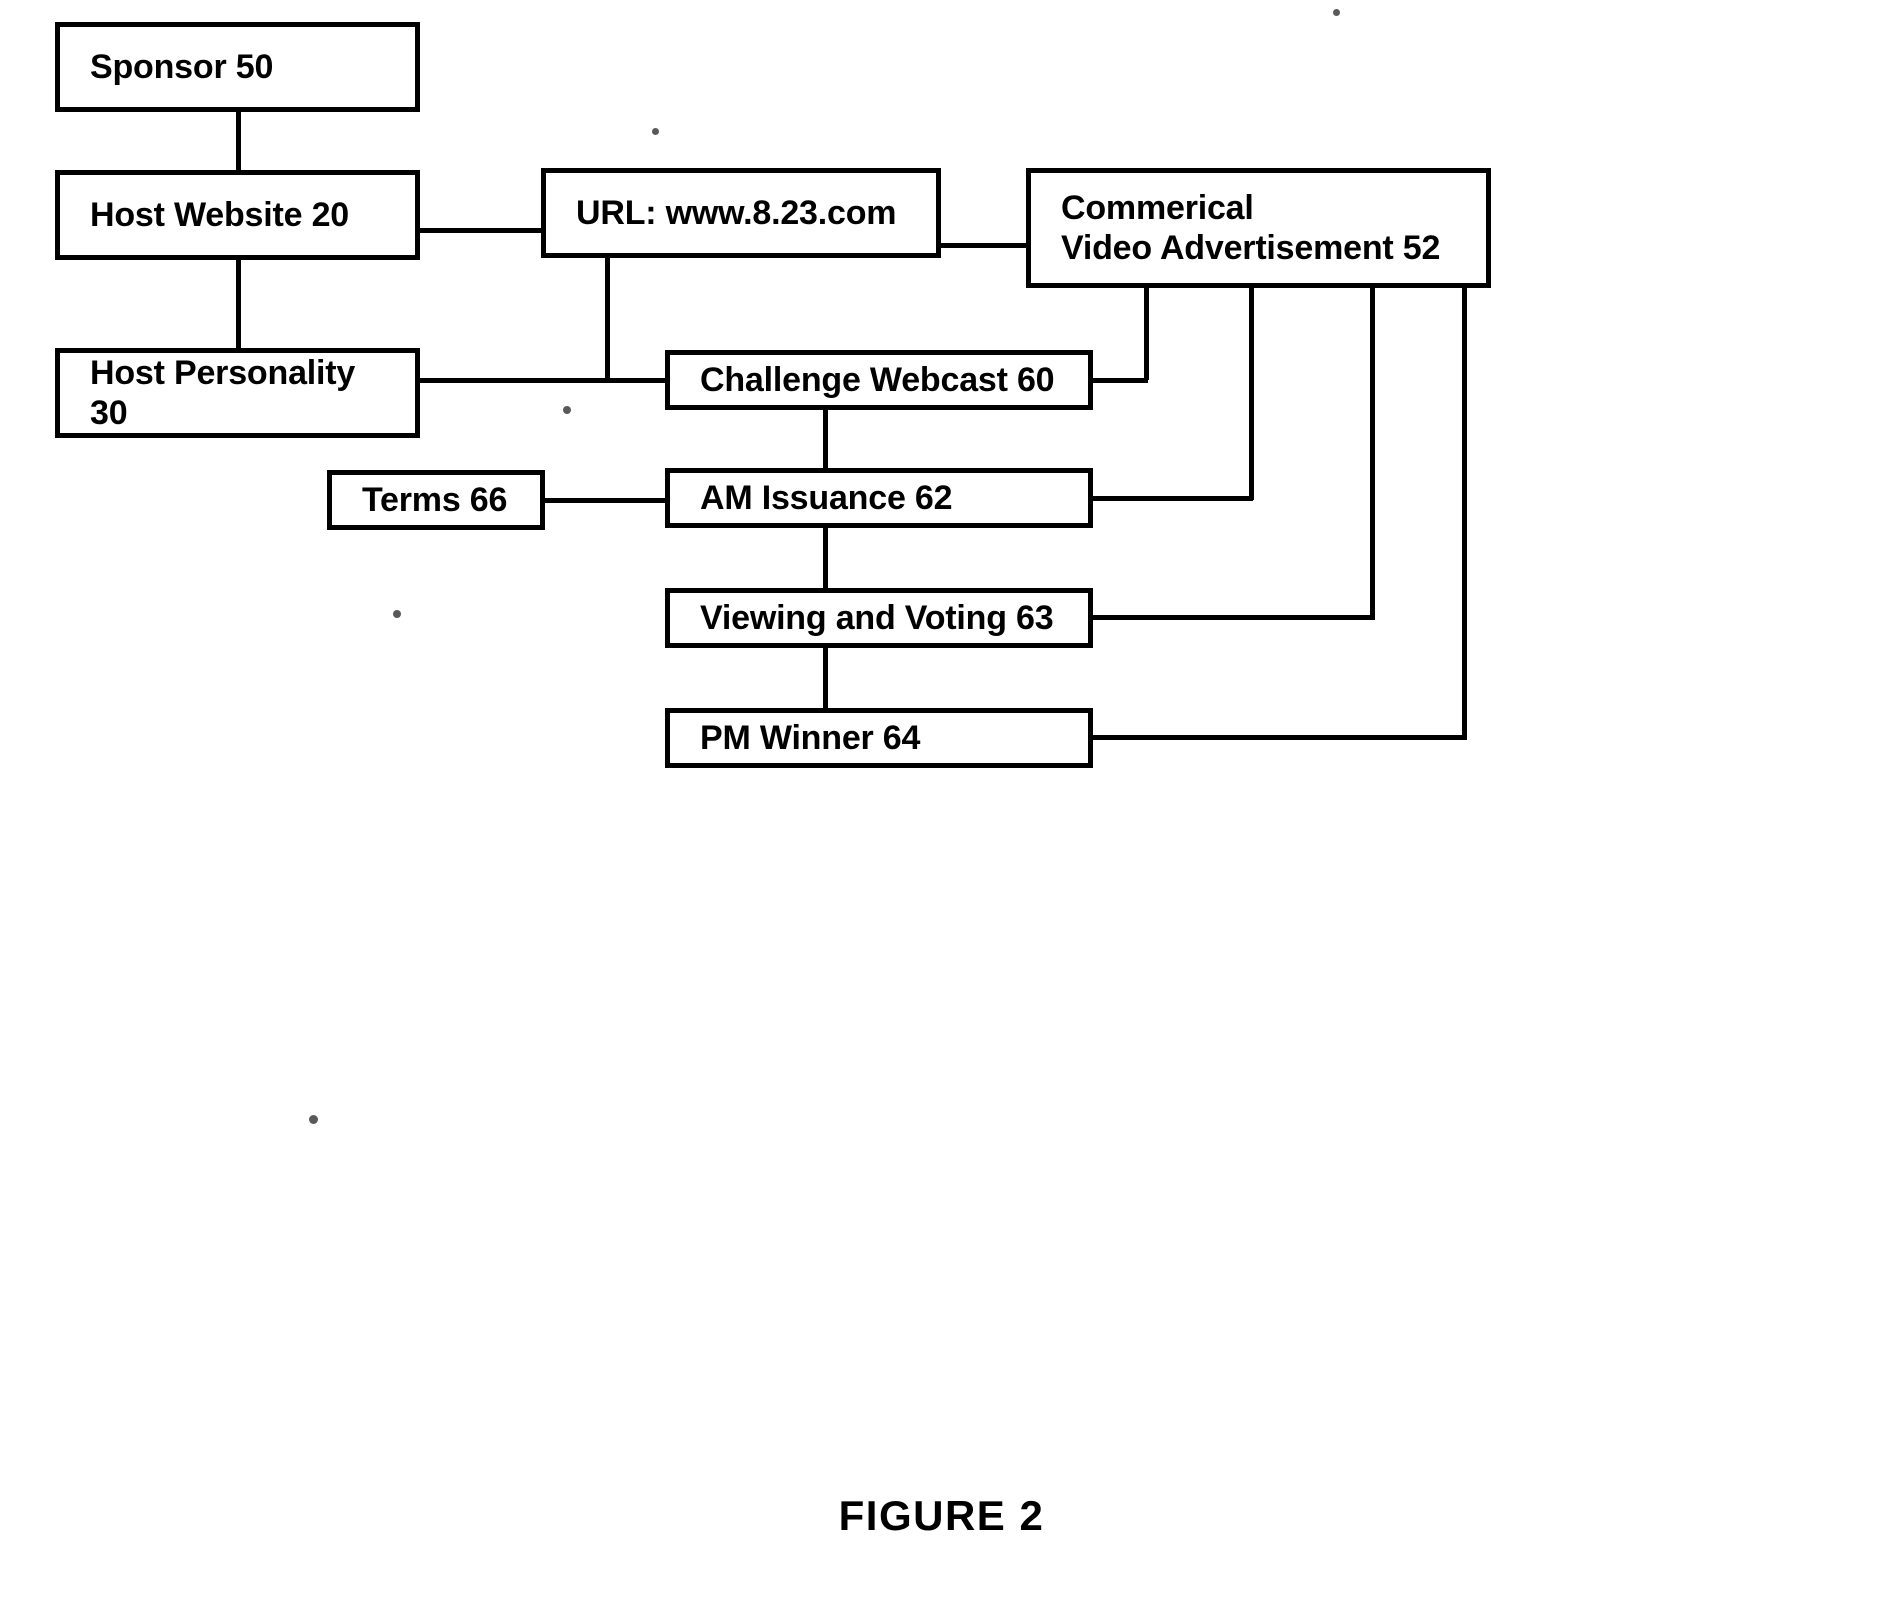  Describe the element at coordinates (1146, 333) in the screenshot. I see `connector-commercial-down-webcast` at that location.